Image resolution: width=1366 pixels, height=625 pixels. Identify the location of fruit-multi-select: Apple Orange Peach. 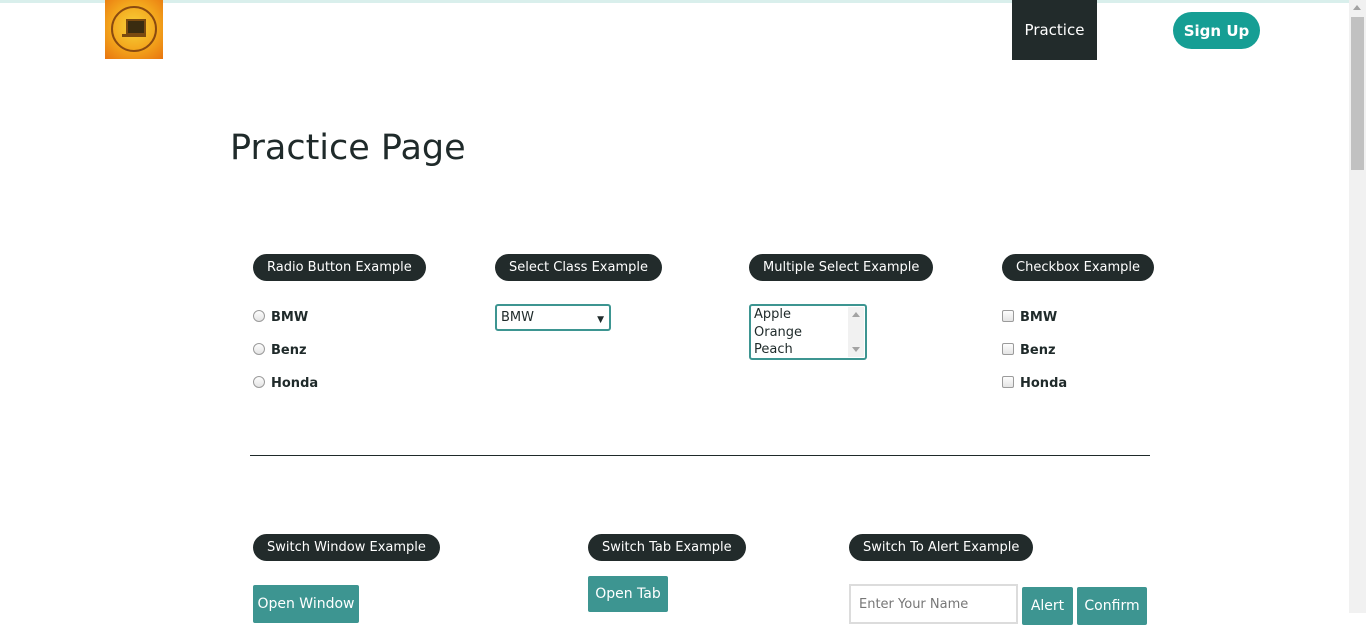
(808, 332).